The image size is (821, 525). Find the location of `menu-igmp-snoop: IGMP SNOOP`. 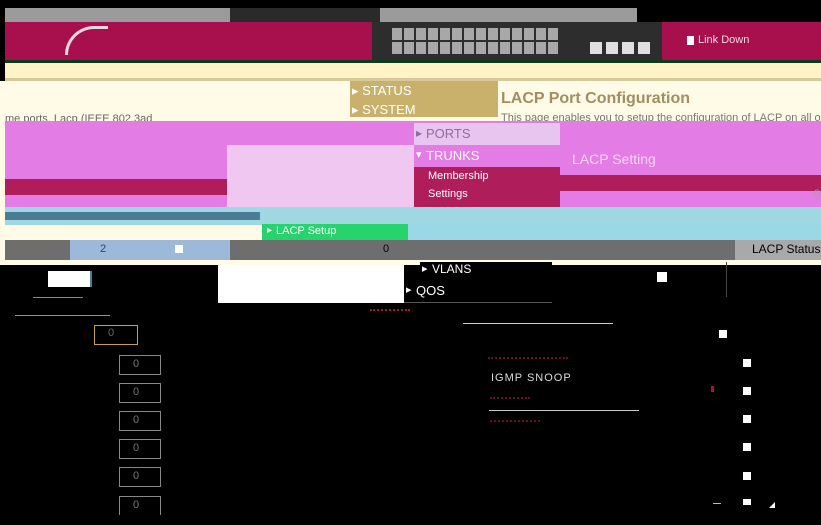

menu-igmp-snoop: IGMP SNOOP is located at coordinates (531, 378).